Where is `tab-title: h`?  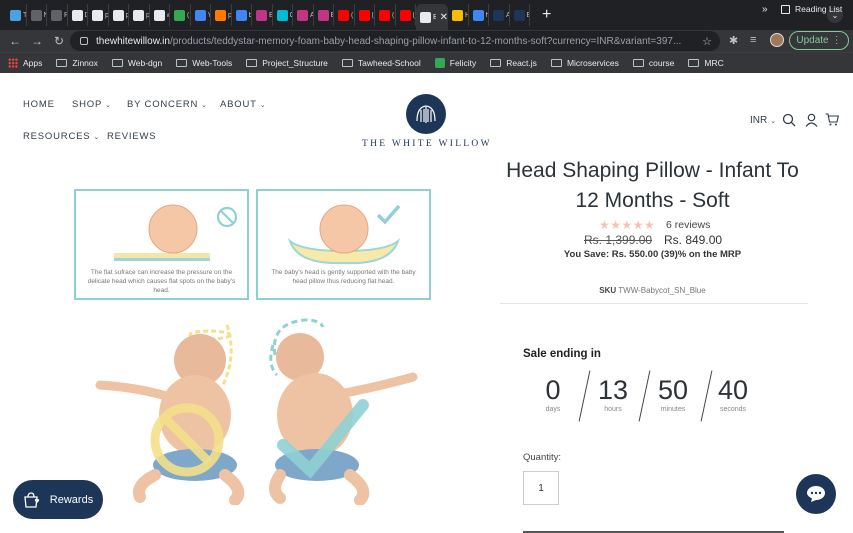 tab-title: h is located at coordinates (487, 15).